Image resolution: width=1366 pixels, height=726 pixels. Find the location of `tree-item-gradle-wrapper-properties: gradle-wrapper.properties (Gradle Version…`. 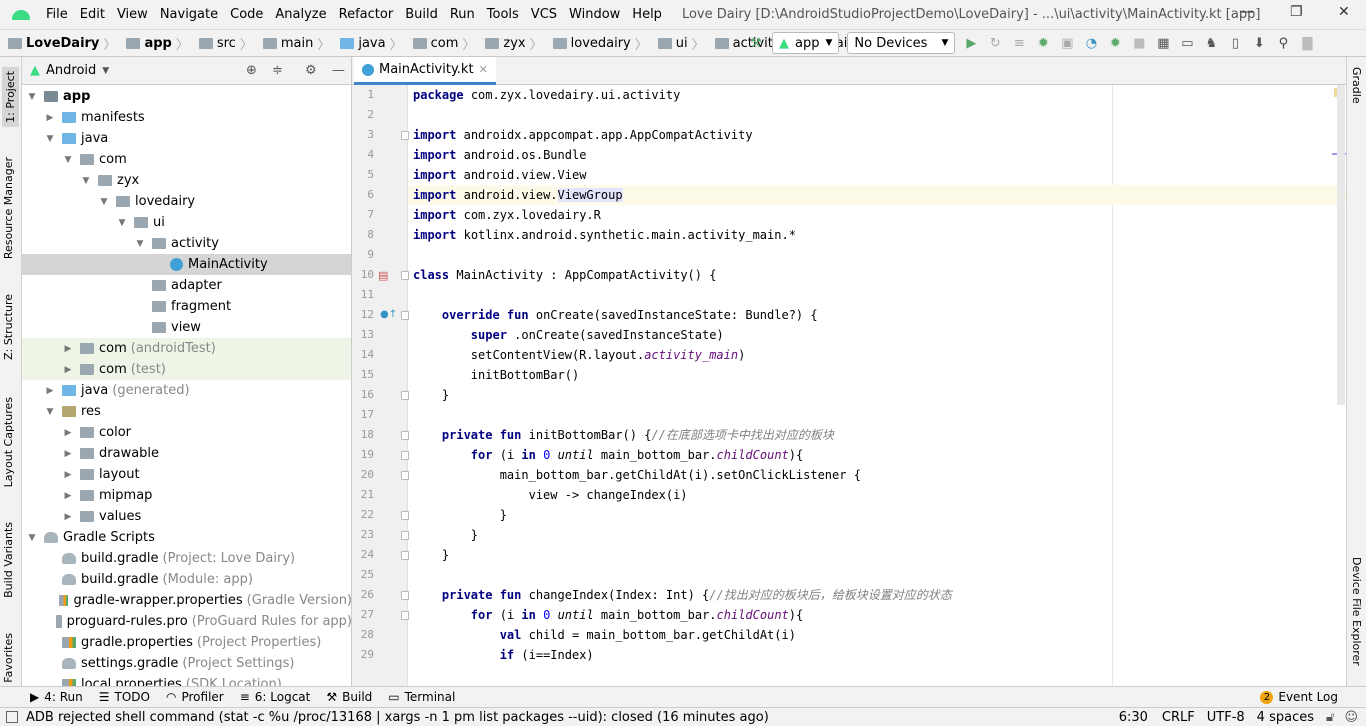

tree-item-gradle-wrapper-properties: gradle-wrapper.properties (Gradle Version… is located at coordinates (186, 600).